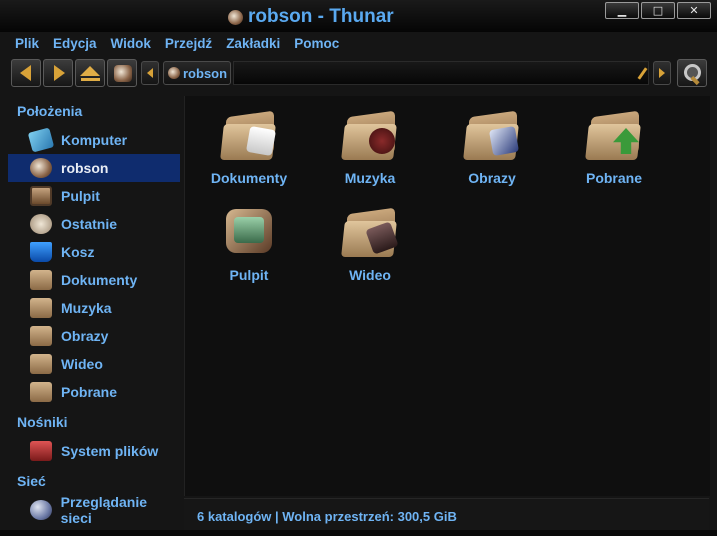 This screenshot has width=717, height=536. I want to click on section-network: Sieć, so click(31, 481).